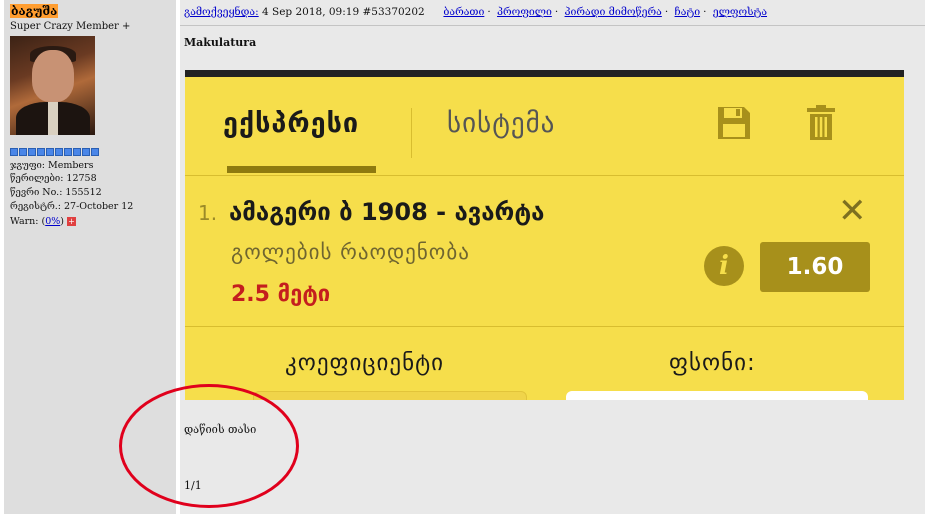 This screenshot has height=514, width=925. I want to click on action-card: ბარათი, so click(463, 12).